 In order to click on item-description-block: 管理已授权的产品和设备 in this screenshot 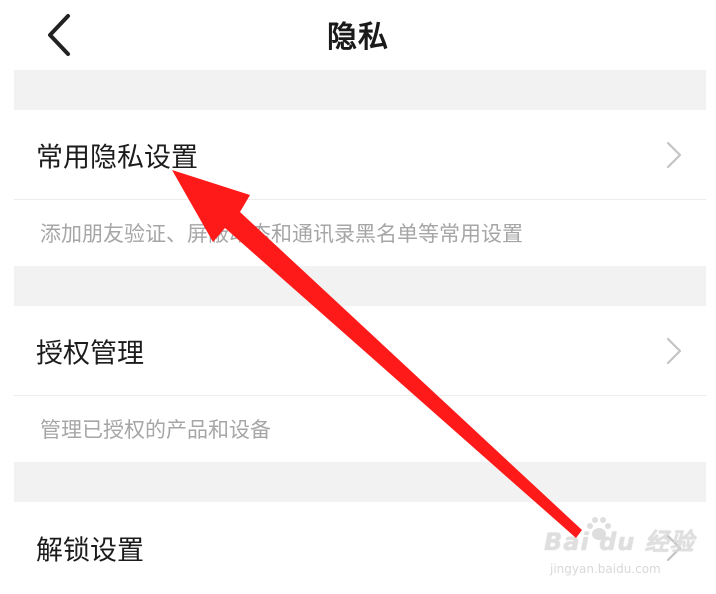, I will do `click(360, 429)`.